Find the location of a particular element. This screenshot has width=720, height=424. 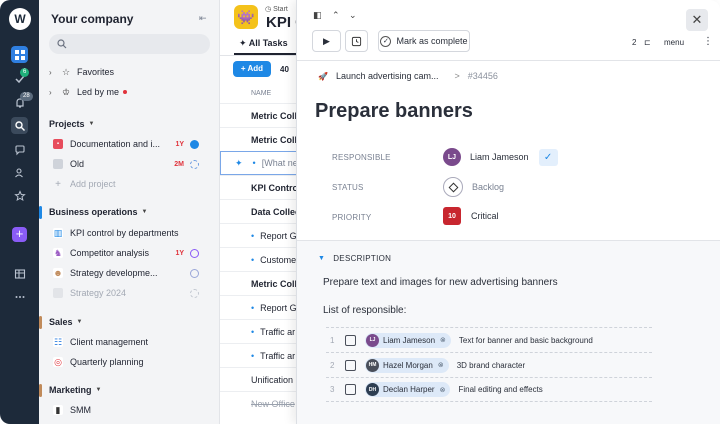

section-sales: Sales ▼ is located at coordinates (65, 322).